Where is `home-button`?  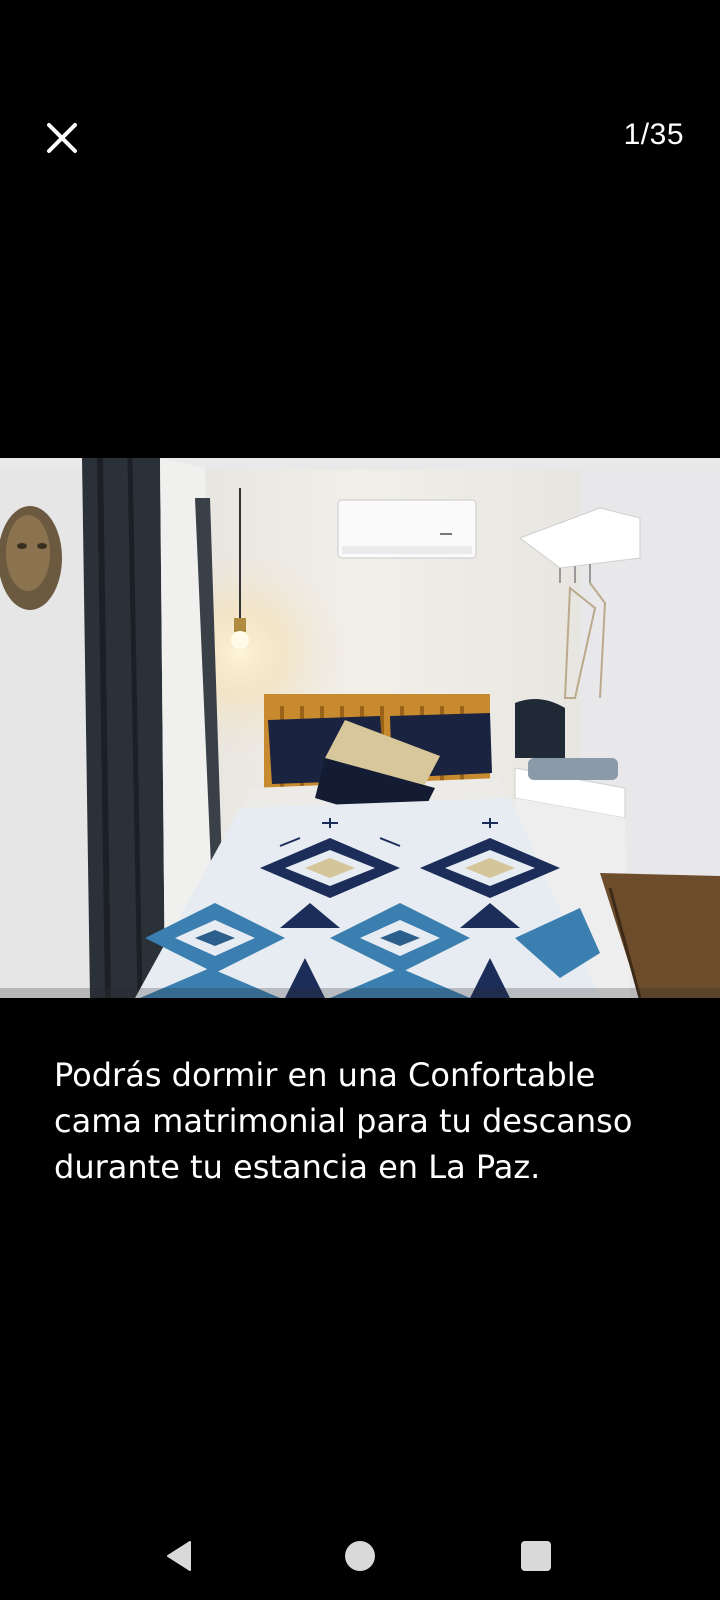
home-button is located at coordinates (360, 1556).